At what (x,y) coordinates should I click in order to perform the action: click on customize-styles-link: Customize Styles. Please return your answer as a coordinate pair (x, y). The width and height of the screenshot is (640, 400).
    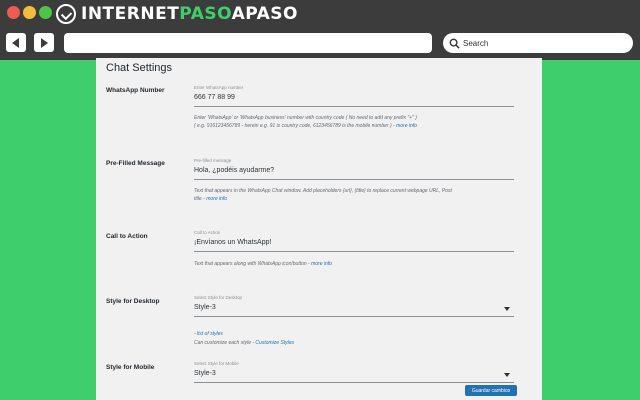
    Looking at the image, I should click on (274, 343).